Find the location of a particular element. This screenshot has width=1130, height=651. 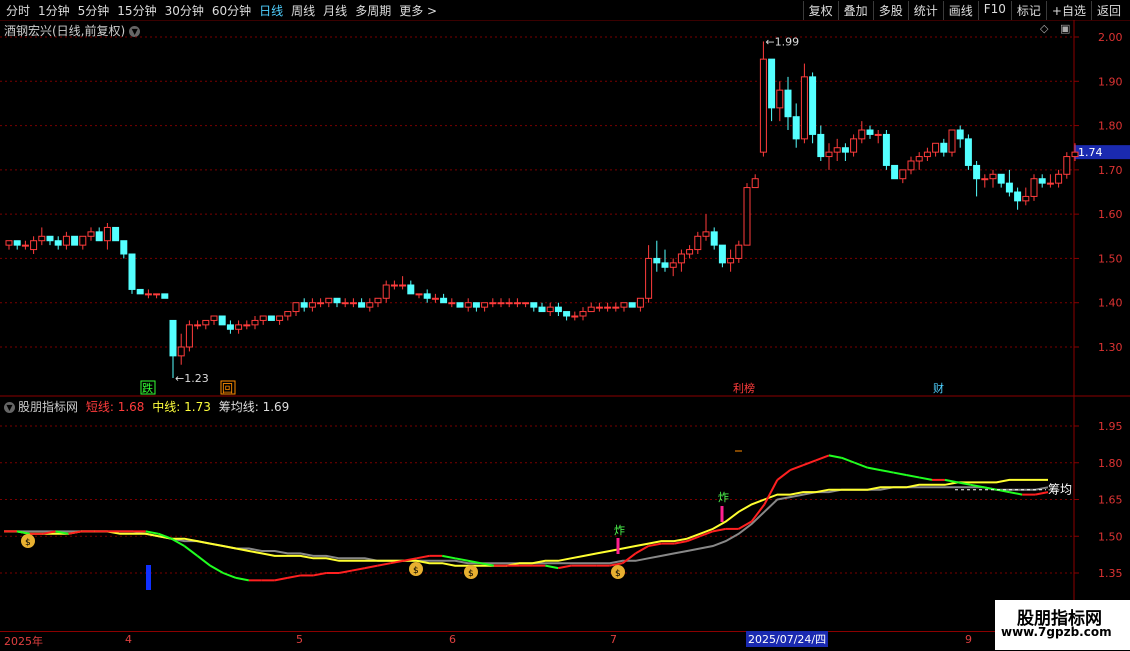

price-label: 2.00 is located at coordinates (1110, 37).